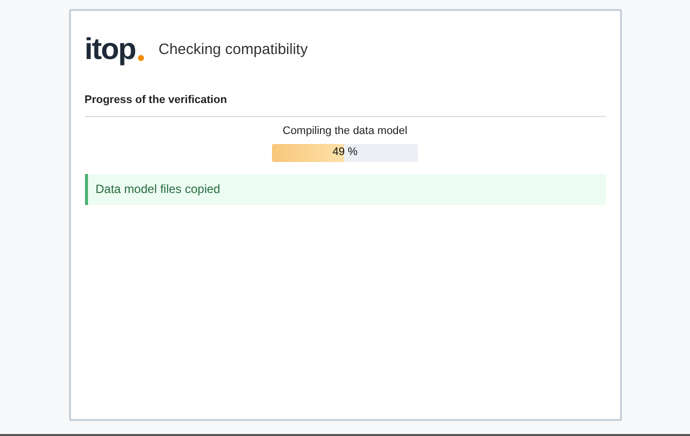 This screenshot has height=436, width=690. What do you see at coordinates (345, 189) in the screenshot?
I see `status-message: Data model files copied` at bounding box center [345, 189].